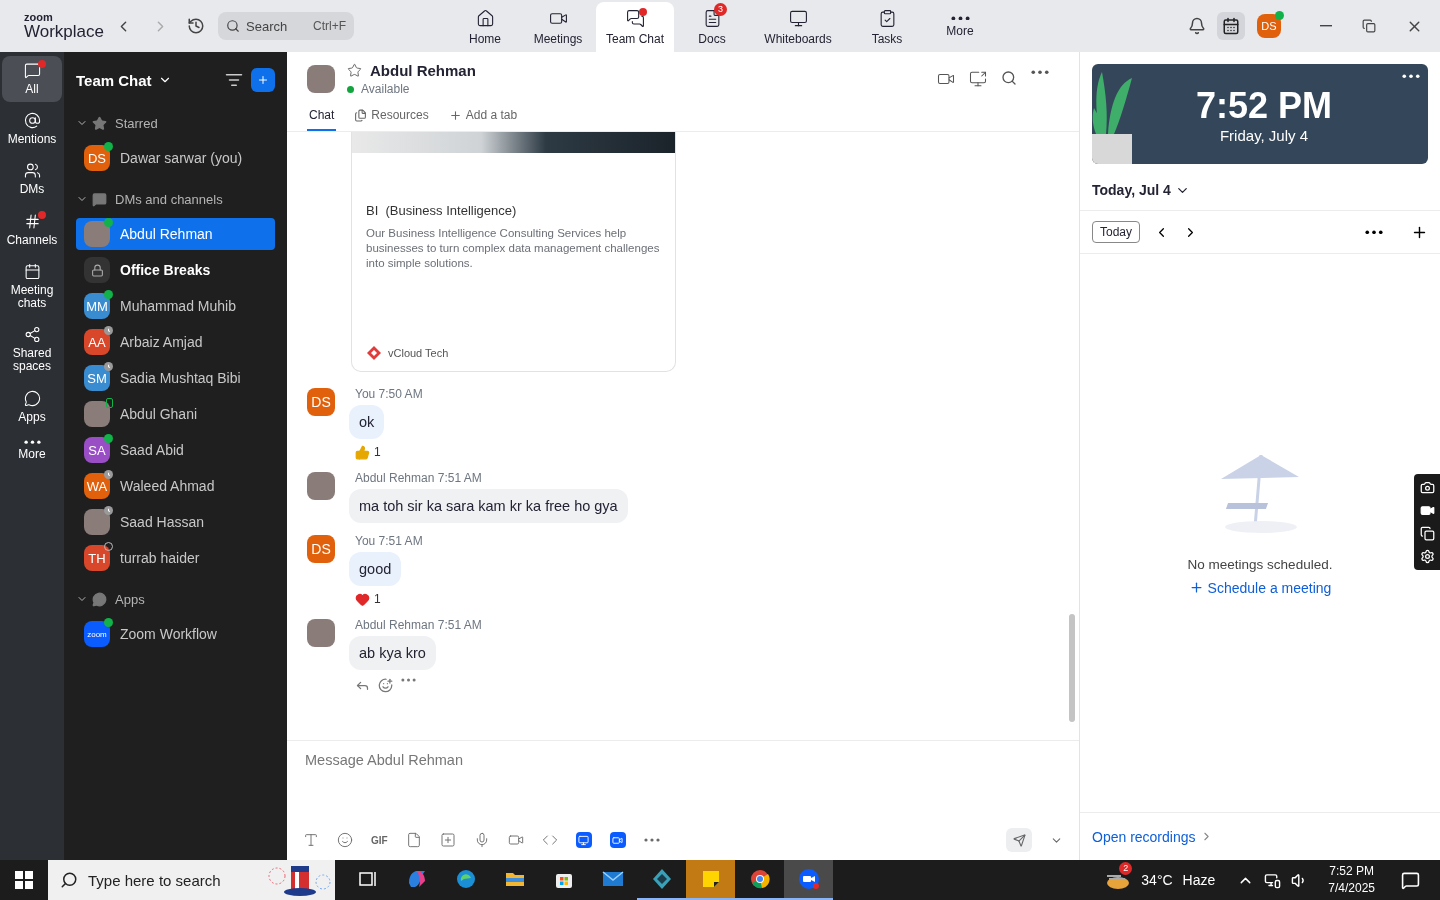 Image resolution: width=1440 pixels, height=900 pixels. I want to click on chat-list-item: DS Dawar sarwar (you), so click(175, 158).